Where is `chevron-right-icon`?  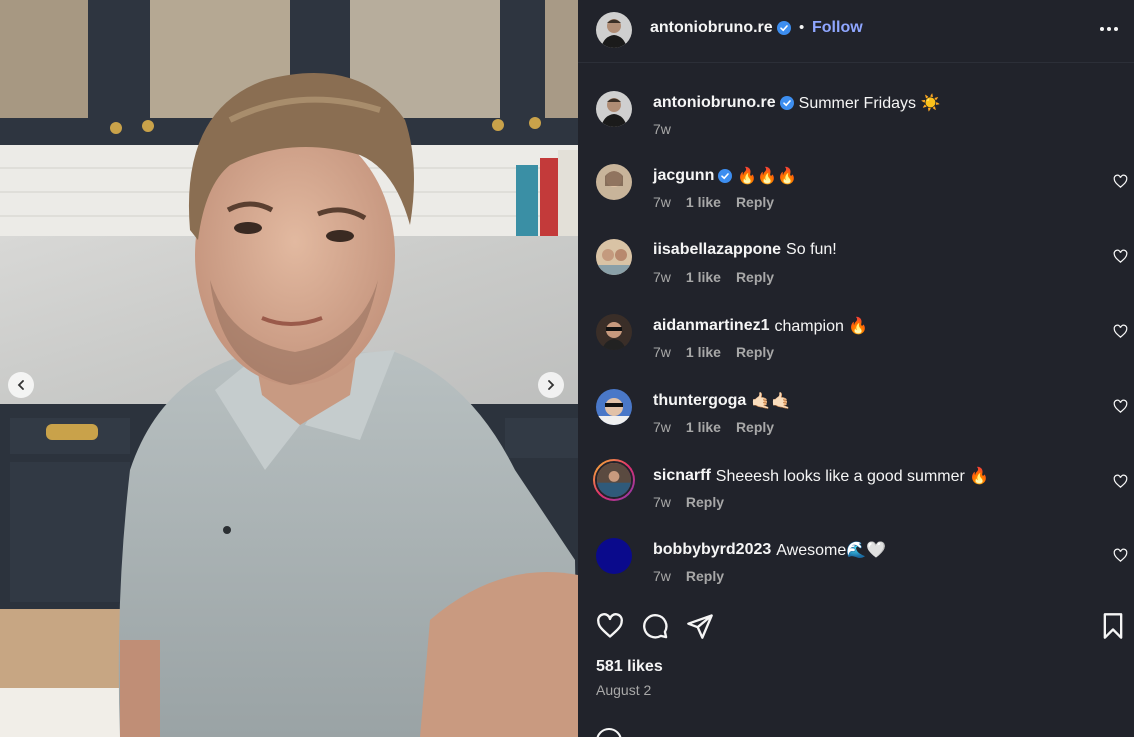 chevron-right-icon is located at coordinates (551, 385).